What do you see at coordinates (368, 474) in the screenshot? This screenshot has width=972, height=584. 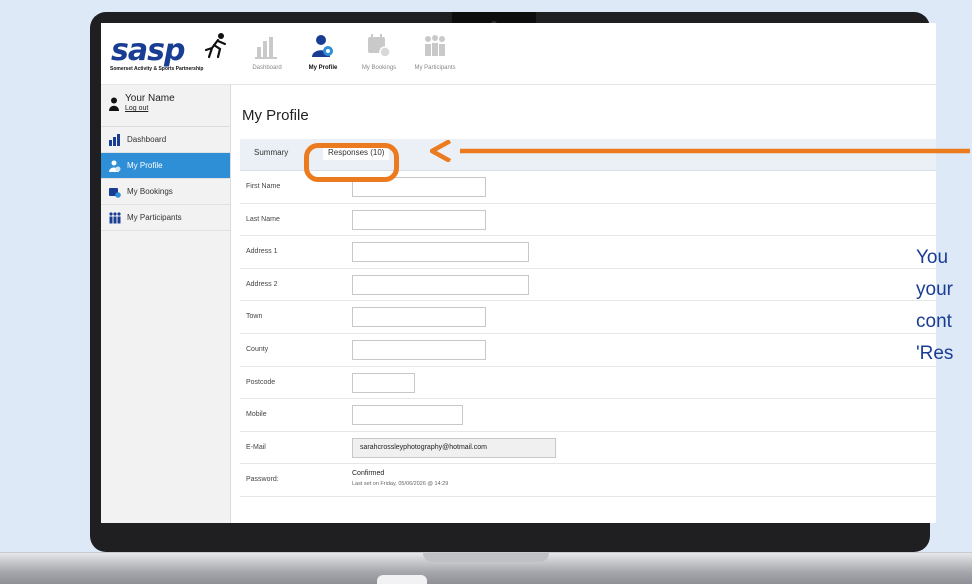 I see `password-status: Confirmed` at bounding box center [368, 474].